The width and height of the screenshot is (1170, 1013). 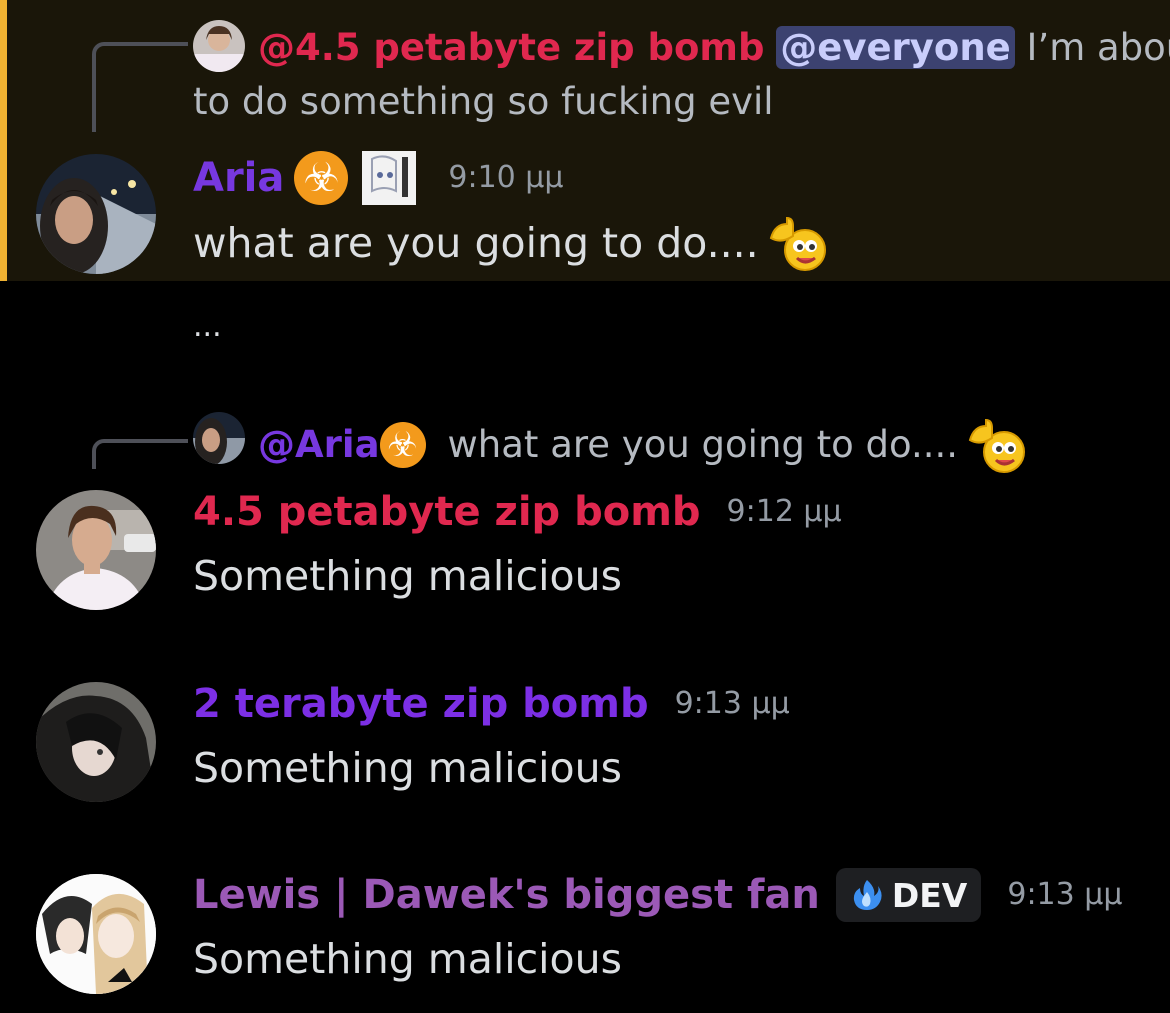 What do you see at coordinates (319, 445) in the screenshot?
I see `reply-mention: @Aria` at bounding box center [319, 445].